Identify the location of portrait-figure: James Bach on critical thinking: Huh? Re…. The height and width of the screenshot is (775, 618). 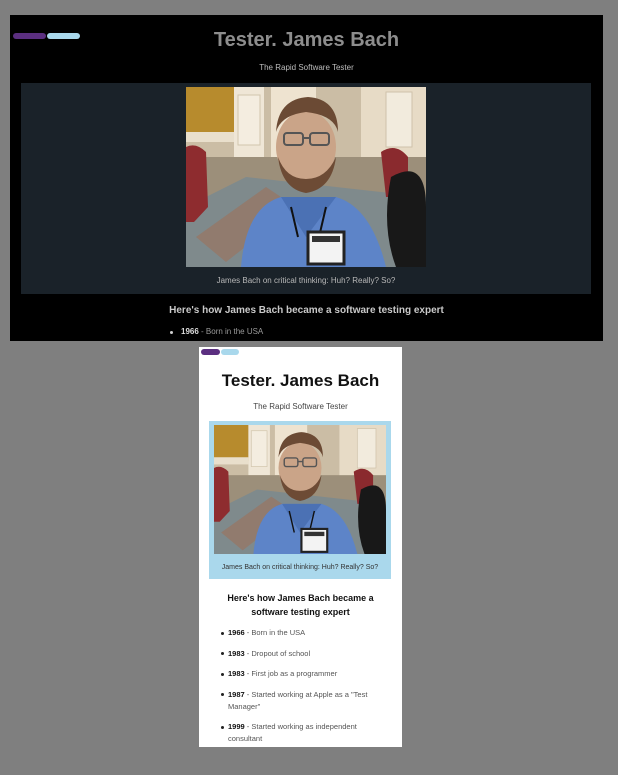
(300, 500).